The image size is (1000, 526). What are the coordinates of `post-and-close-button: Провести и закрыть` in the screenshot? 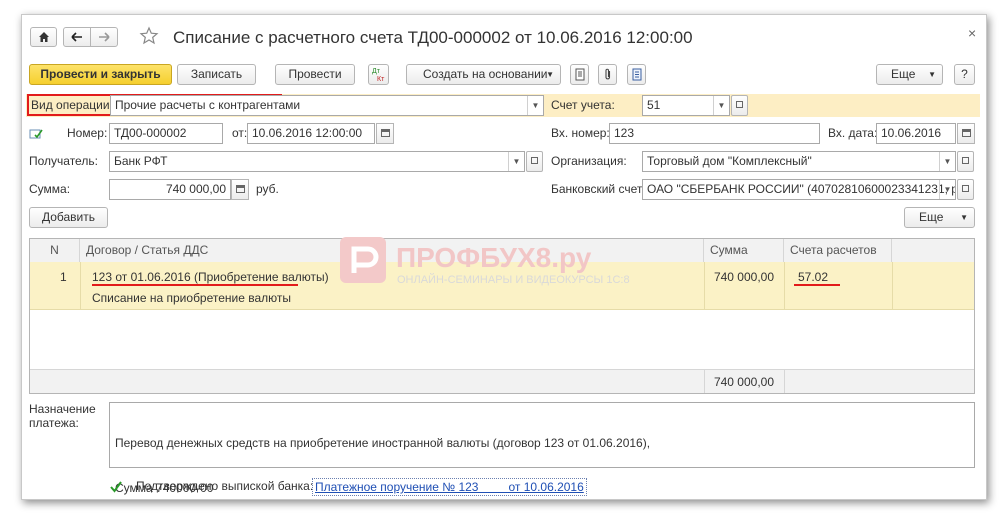 It's located at (100, 74).